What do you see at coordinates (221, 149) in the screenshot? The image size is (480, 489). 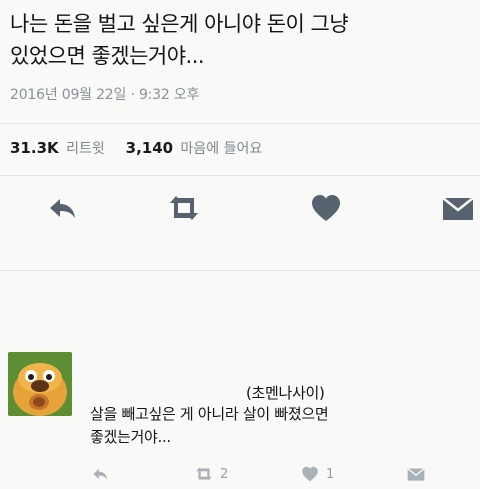 I see `likes-label: 마음에 들어요` at bounding box center [221, 149].